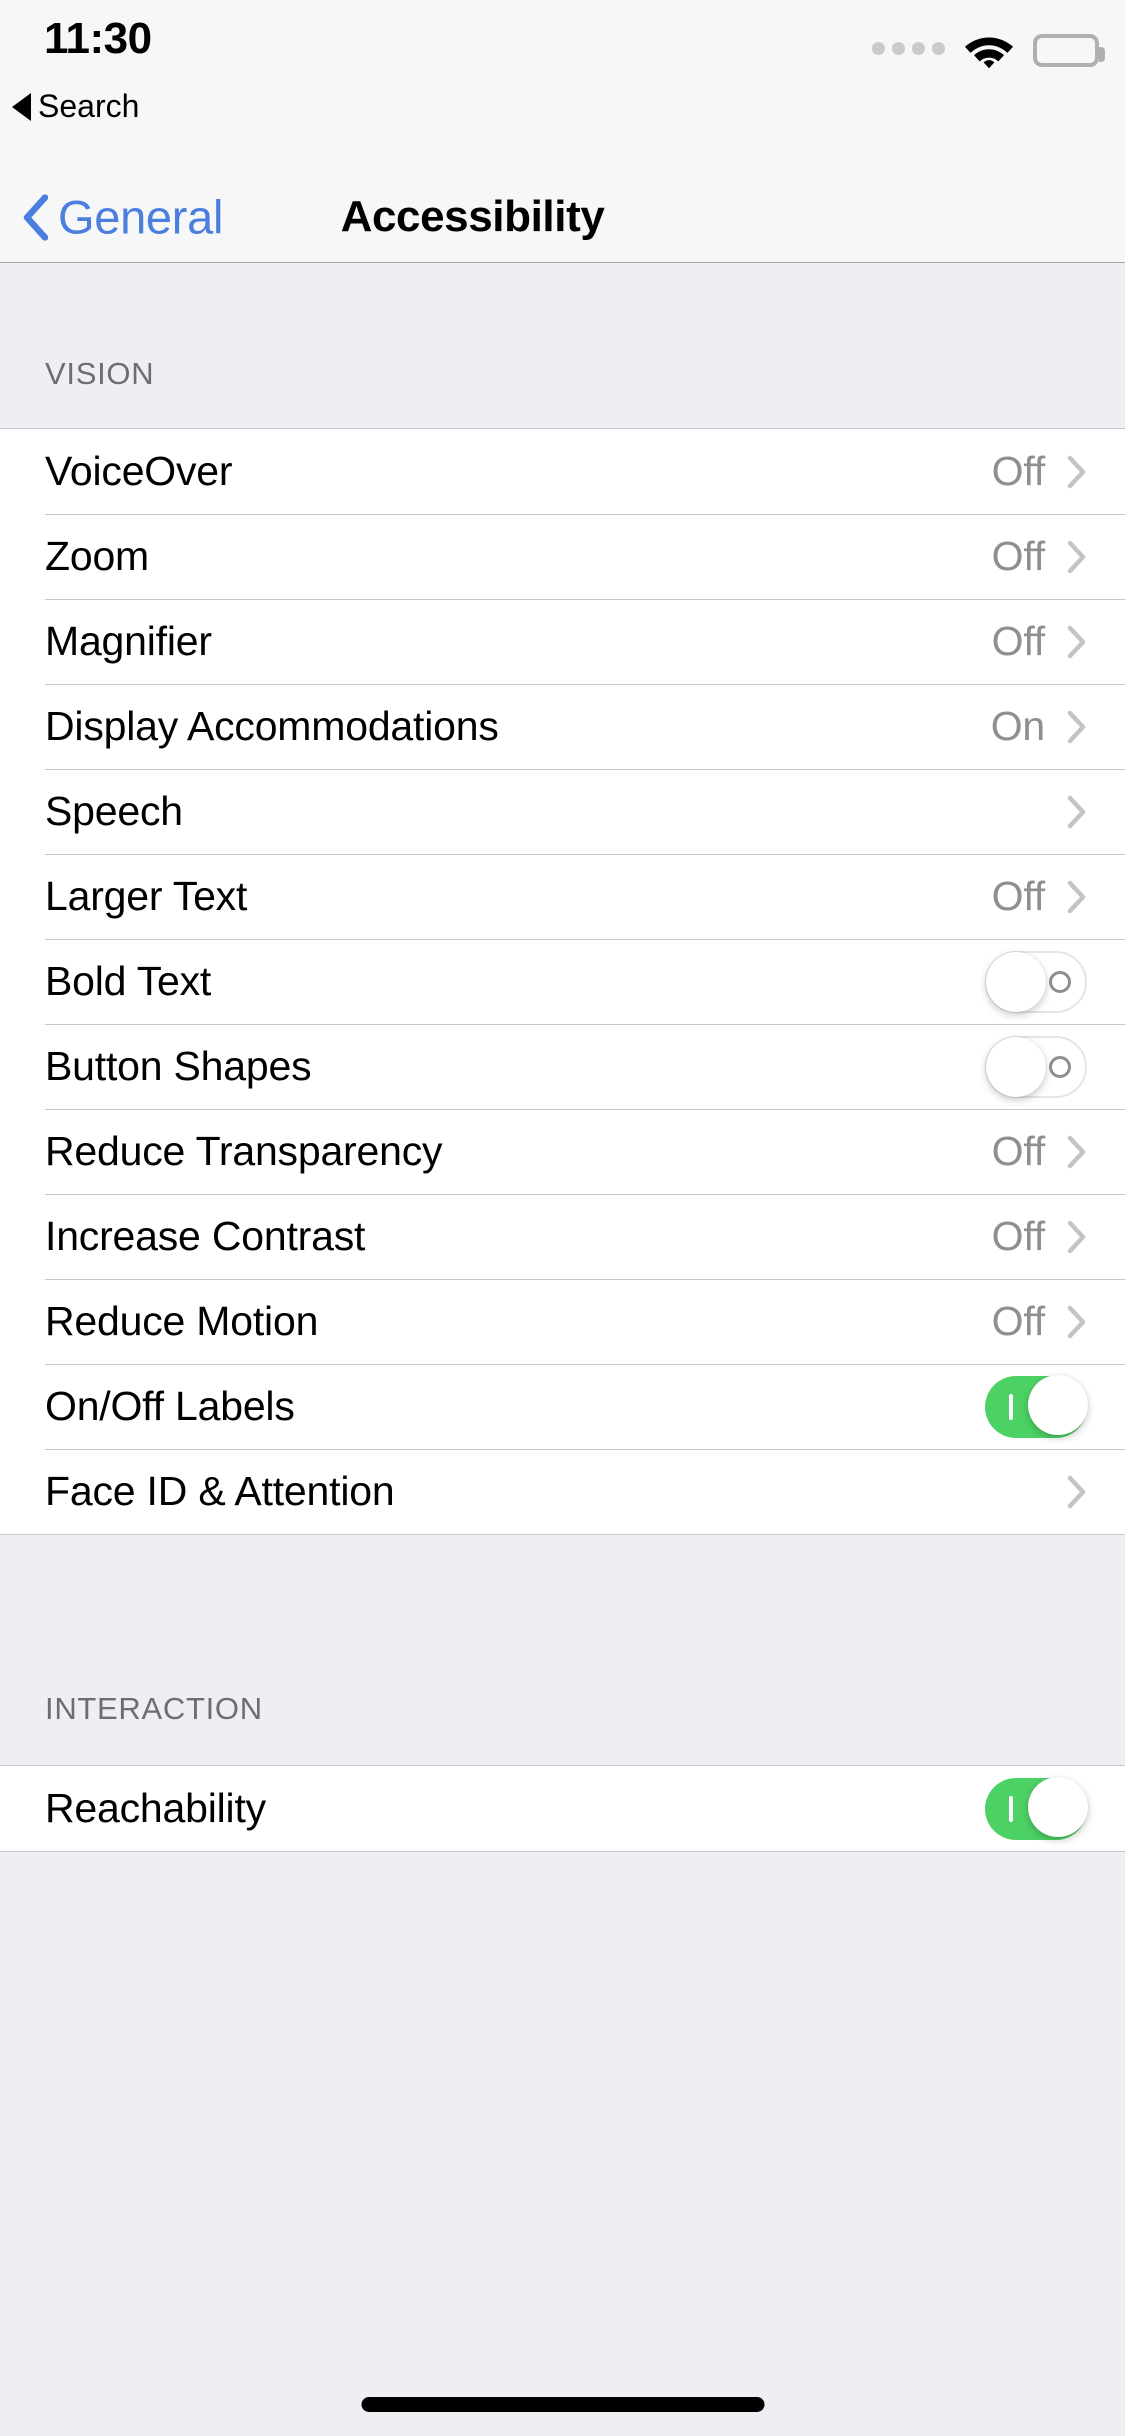 The image size is (1125, 2436). What do you see at coordinates (205, 1236) in the screenshot?
I see `settings-row-label: Increase Contrast` at bounding box center [205, 1236].